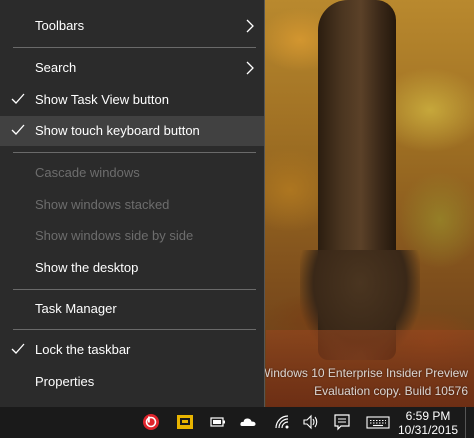 The image size is (474, 438). Describe the element at coordinates (282, 422) in the screenshot. I see `wifi-icon` at that location.